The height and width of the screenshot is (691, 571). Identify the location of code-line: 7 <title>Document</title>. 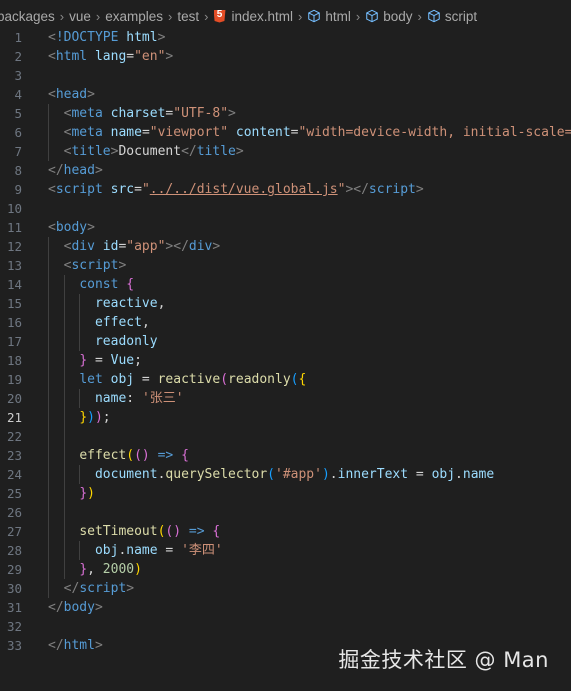
(285, 151).